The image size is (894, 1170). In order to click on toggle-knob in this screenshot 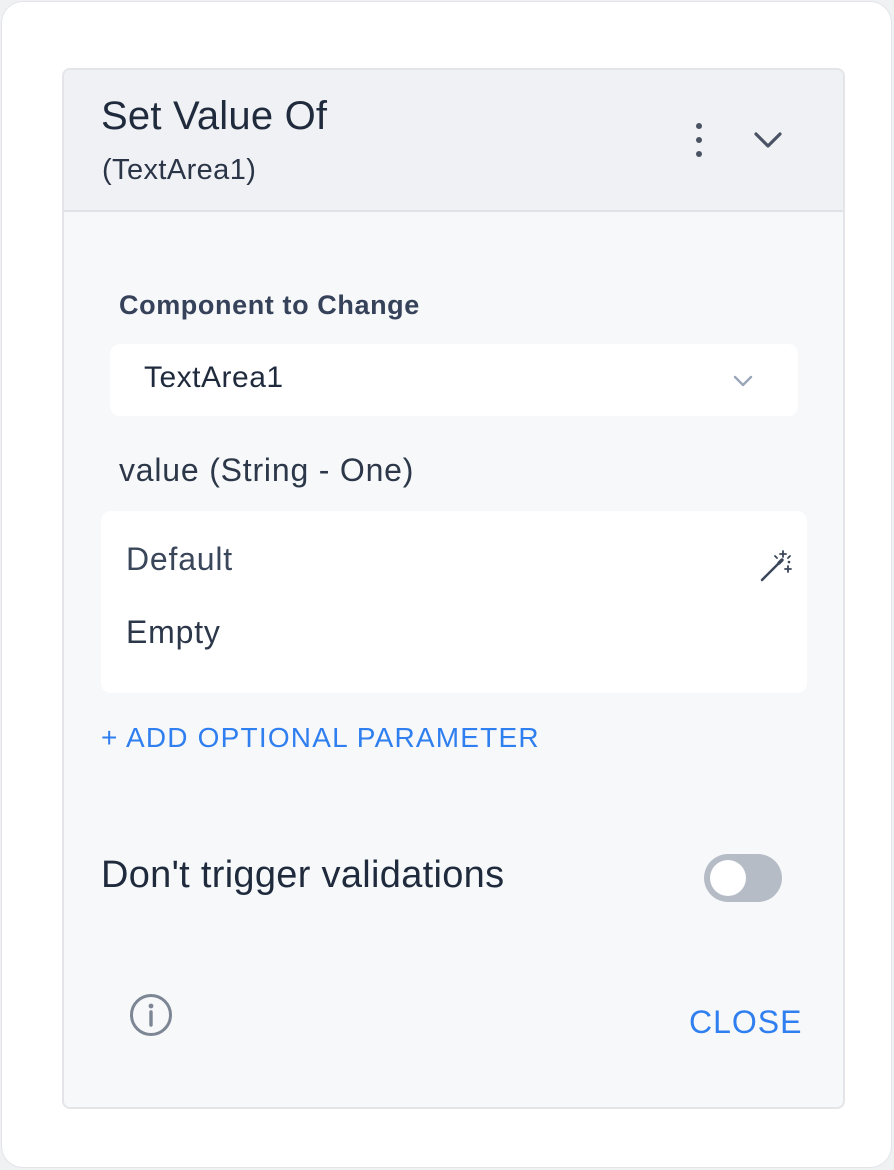, I will do `click(728, 878)`.